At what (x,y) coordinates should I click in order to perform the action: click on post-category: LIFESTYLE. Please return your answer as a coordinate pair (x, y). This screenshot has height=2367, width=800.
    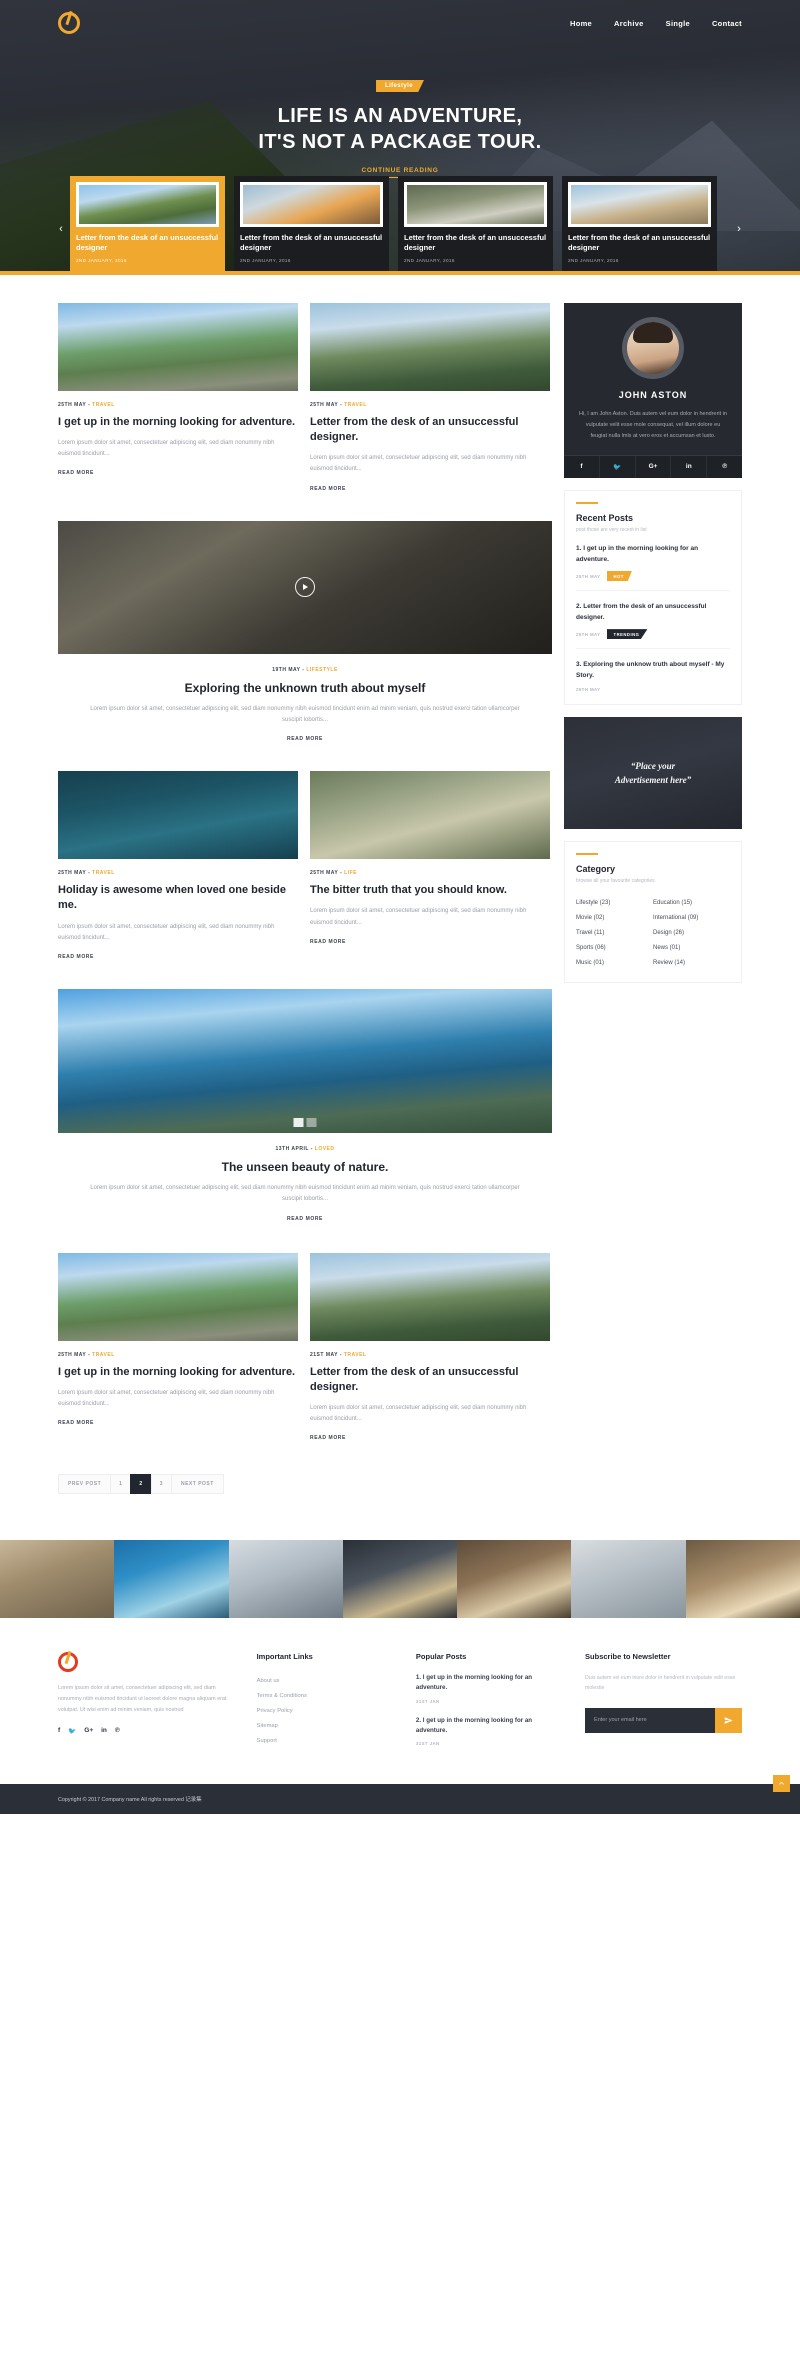
    Looking at the image, I should click on (321, 670).